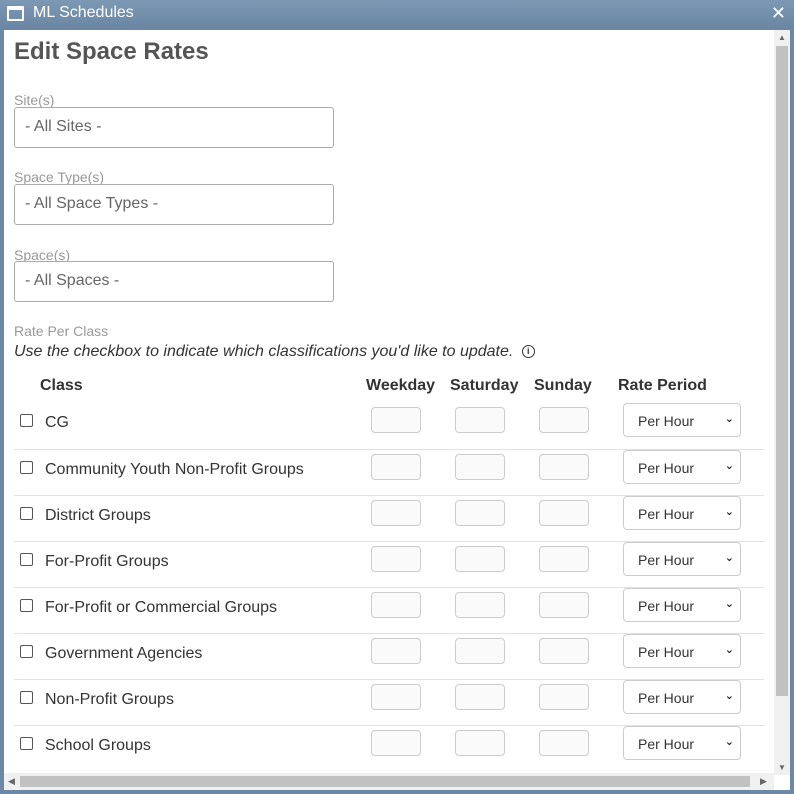 This screenshot has height=794, width=794. I want to click on table-row: For-Profit Groups Per Hour ⌄, so click(389, 564).